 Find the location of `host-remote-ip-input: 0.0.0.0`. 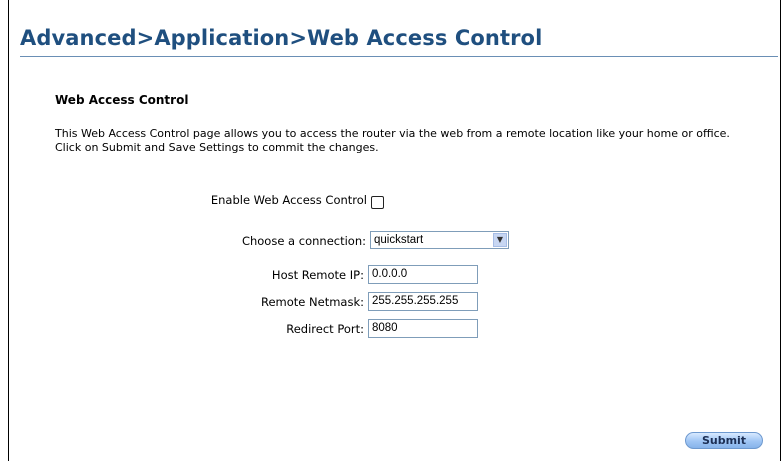

host-remote-ip-input: 0.0.0.0 is located at coordinates (423, 274).